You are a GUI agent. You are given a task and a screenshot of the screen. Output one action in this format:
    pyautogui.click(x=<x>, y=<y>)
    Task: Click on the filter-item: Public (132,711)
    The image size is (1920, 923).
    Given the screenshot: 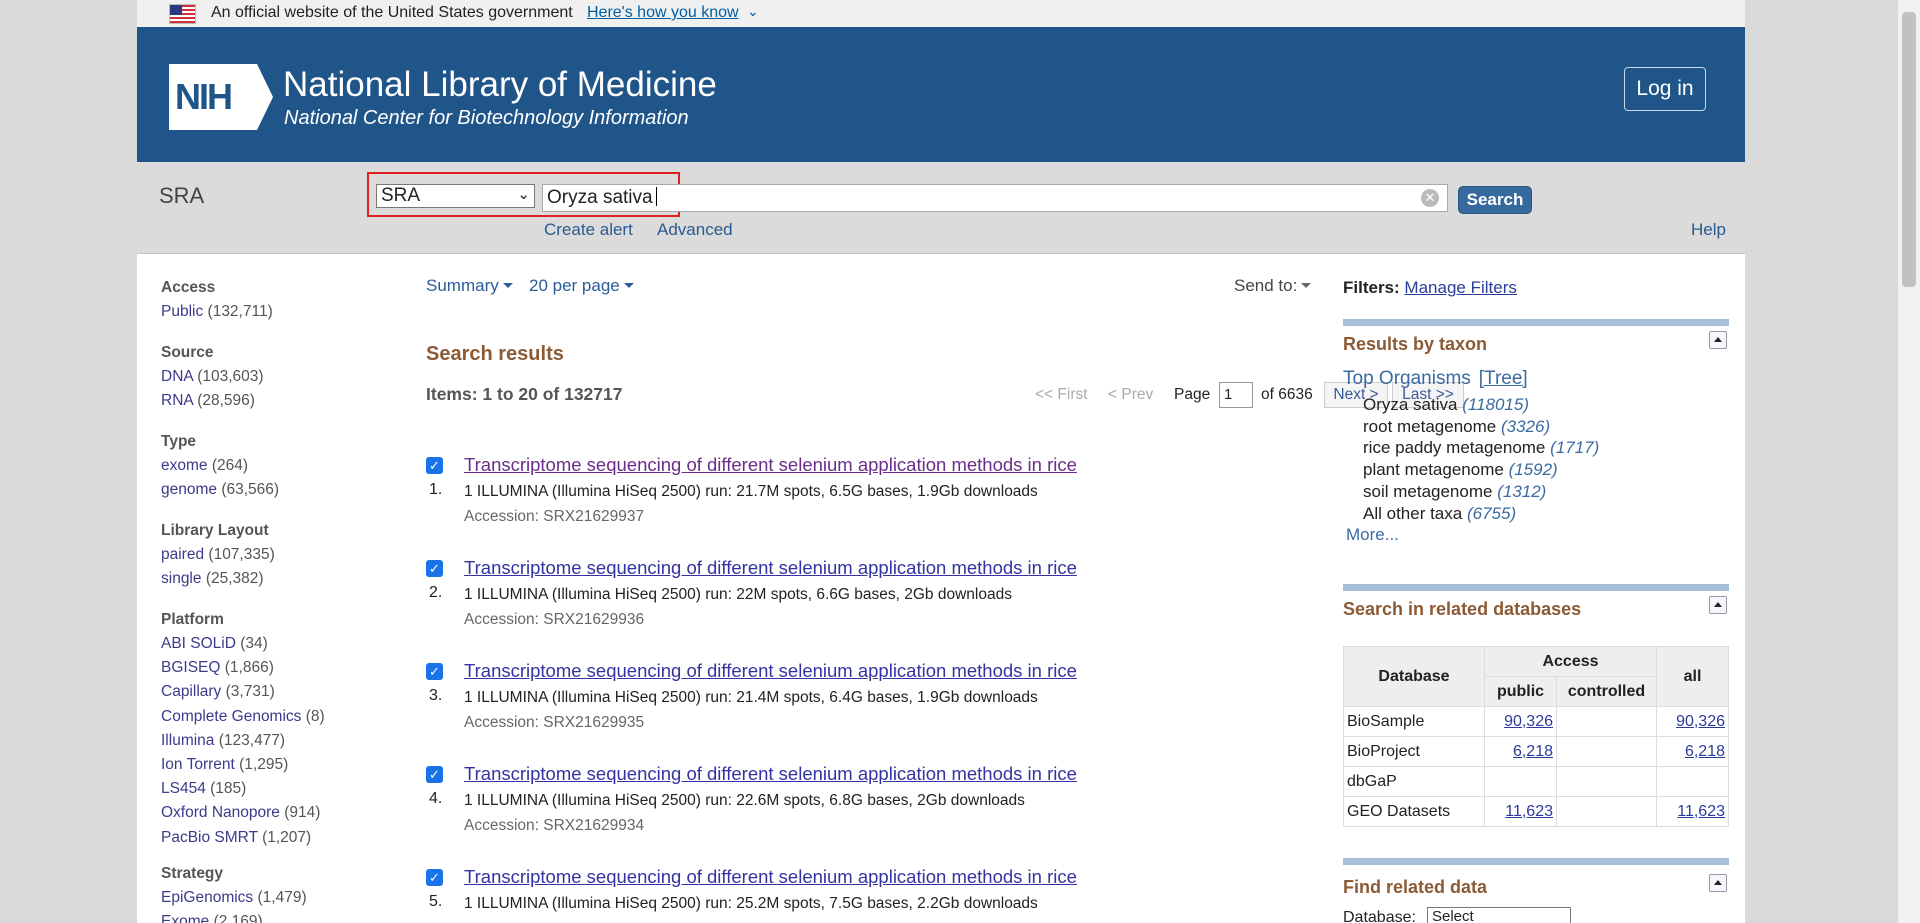 What is the action you would take?
    pyautogui.click(x=217, y=312)
    